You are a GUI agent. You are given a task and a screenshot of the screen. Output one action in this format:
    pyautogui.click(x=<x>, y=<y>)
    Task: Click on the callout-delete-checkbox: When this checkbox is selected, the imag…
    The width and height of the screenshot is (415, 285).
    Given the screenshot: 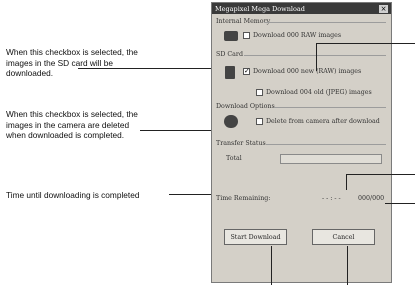 What is the action you would take?
    pyautogui.click(x=72, y=124)
    